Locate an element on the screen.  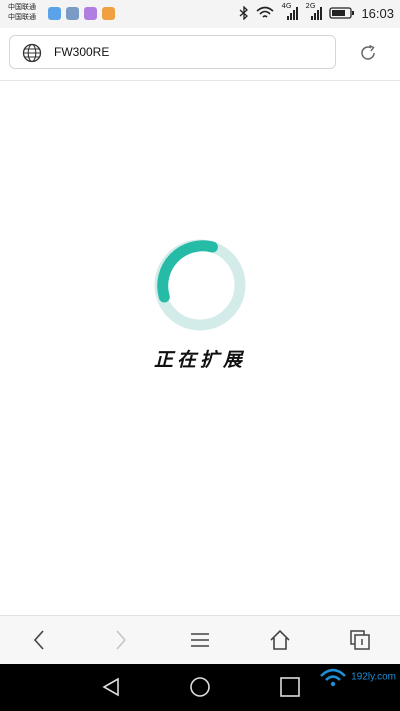
wifi-icon is located at coordinates (265, 12).